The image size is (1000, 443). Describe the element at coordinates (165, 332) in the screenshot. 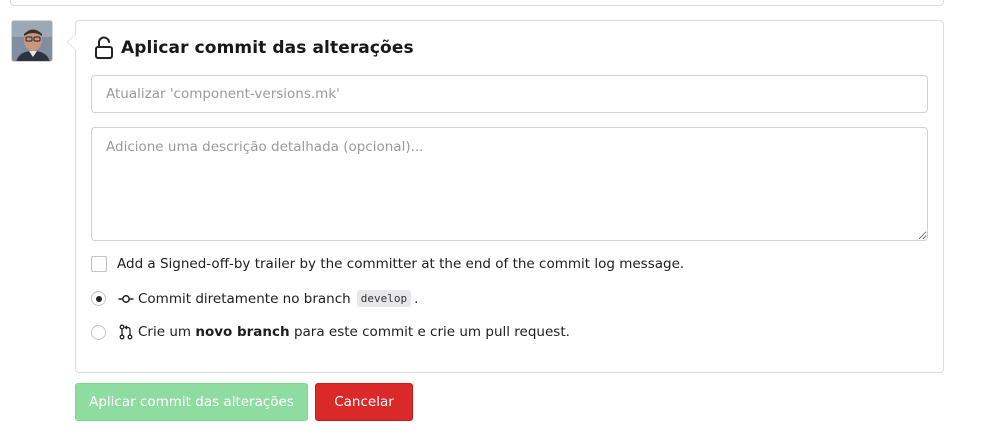

I see `new-branch-prefix: Crie um` at that location.